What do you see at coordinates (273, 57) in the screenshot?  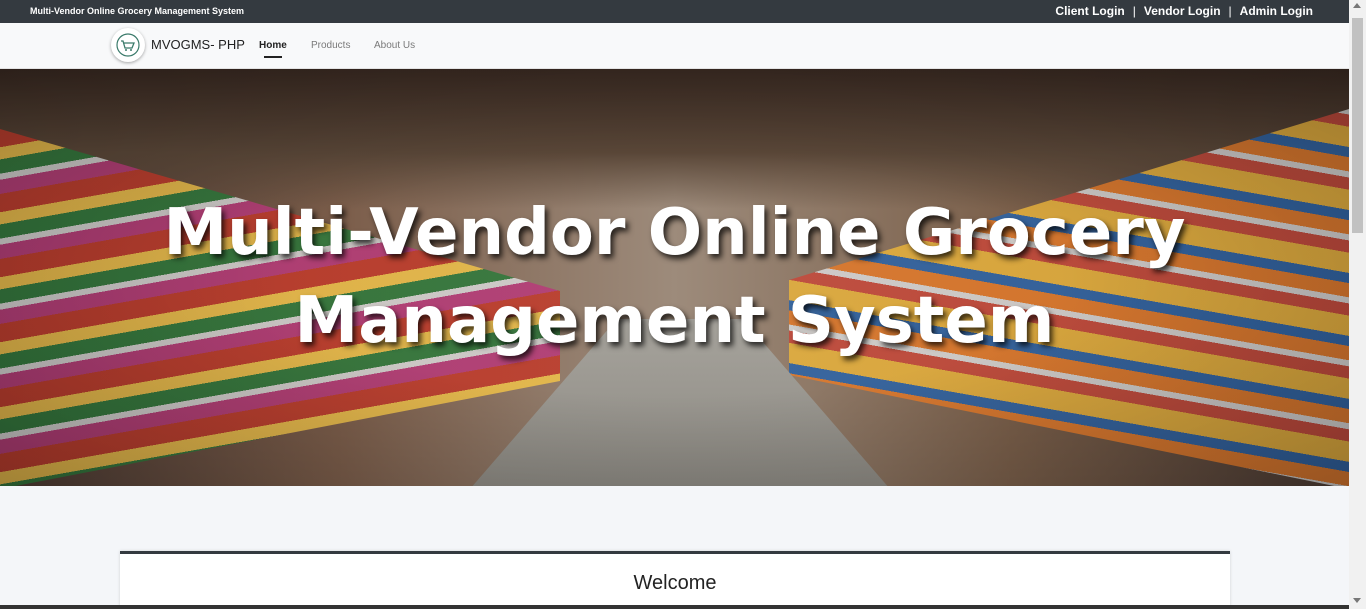 I see `active-indicator` at bounding box center [273, 57].